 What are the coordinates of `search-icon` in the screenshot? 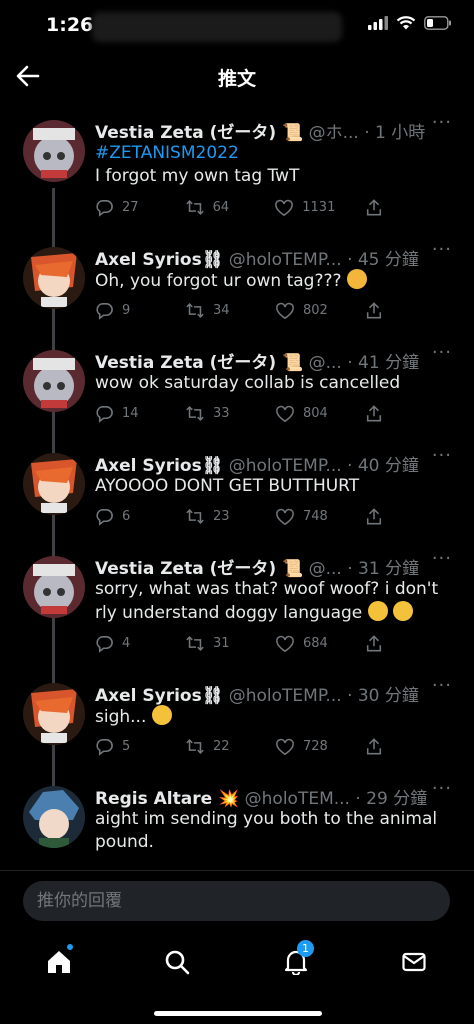 It's located at (177, 962).